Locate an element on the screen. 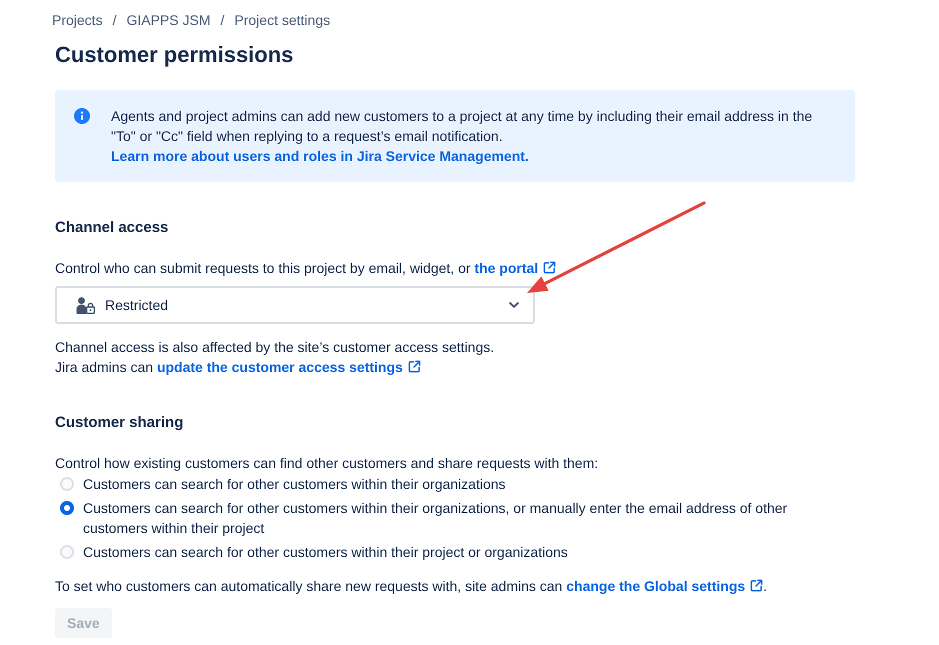 Image resolution: width=939 pixels, height=645 pixels. chevron-down-icon is located at coordinates (514, 305).